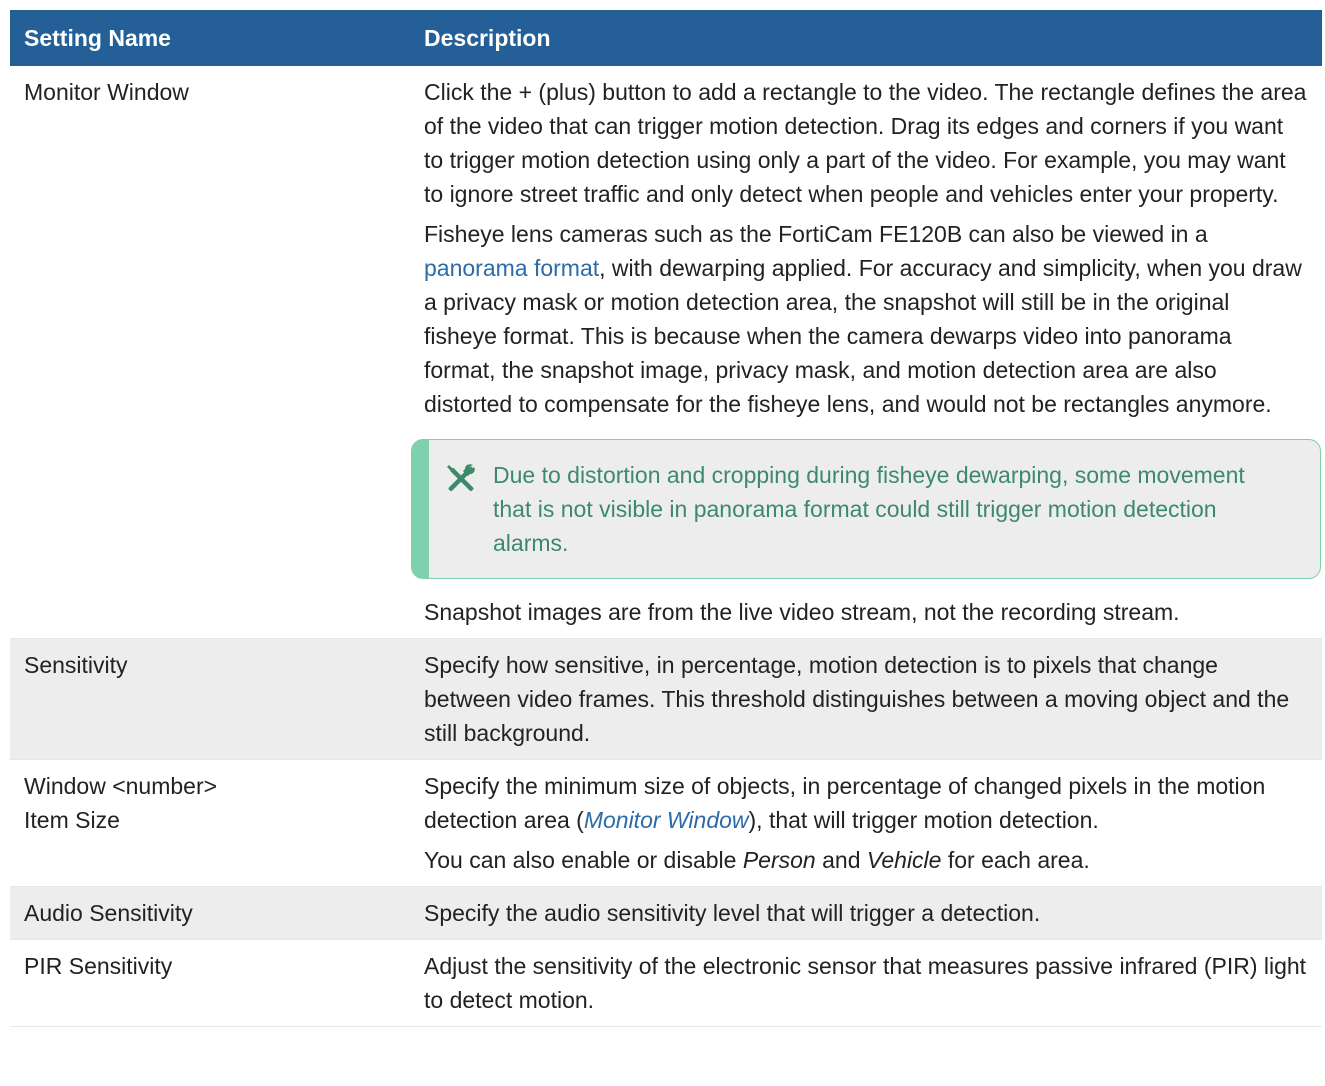  What do you see at coordinates (666, 820) in the screenshot?
I see `monitor-window-link: Monitor Window` at bounding box center [666, 820].